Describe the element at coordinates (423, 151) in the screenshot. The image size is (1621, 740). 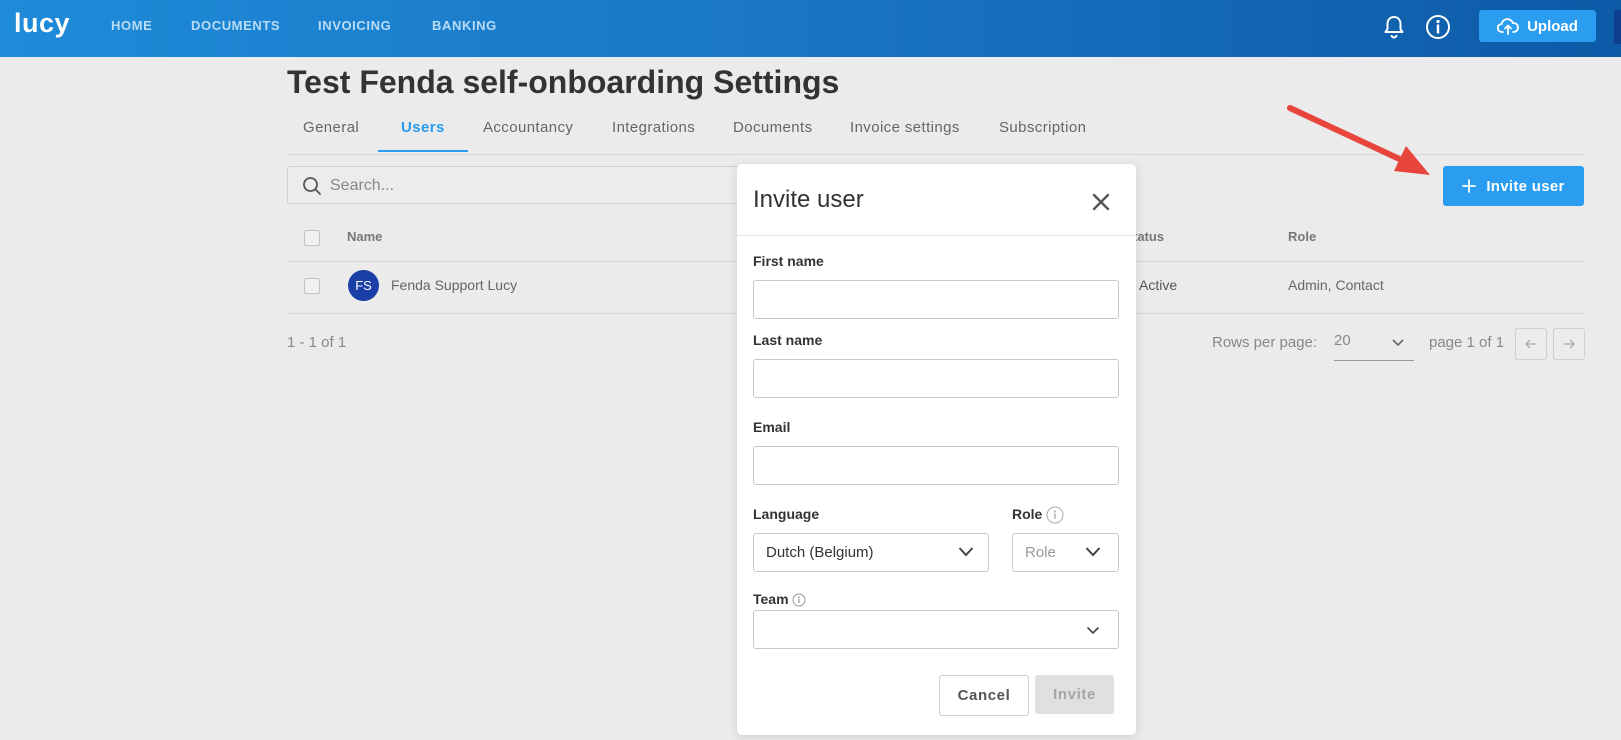
I see `active-tab-indicator` at that location.